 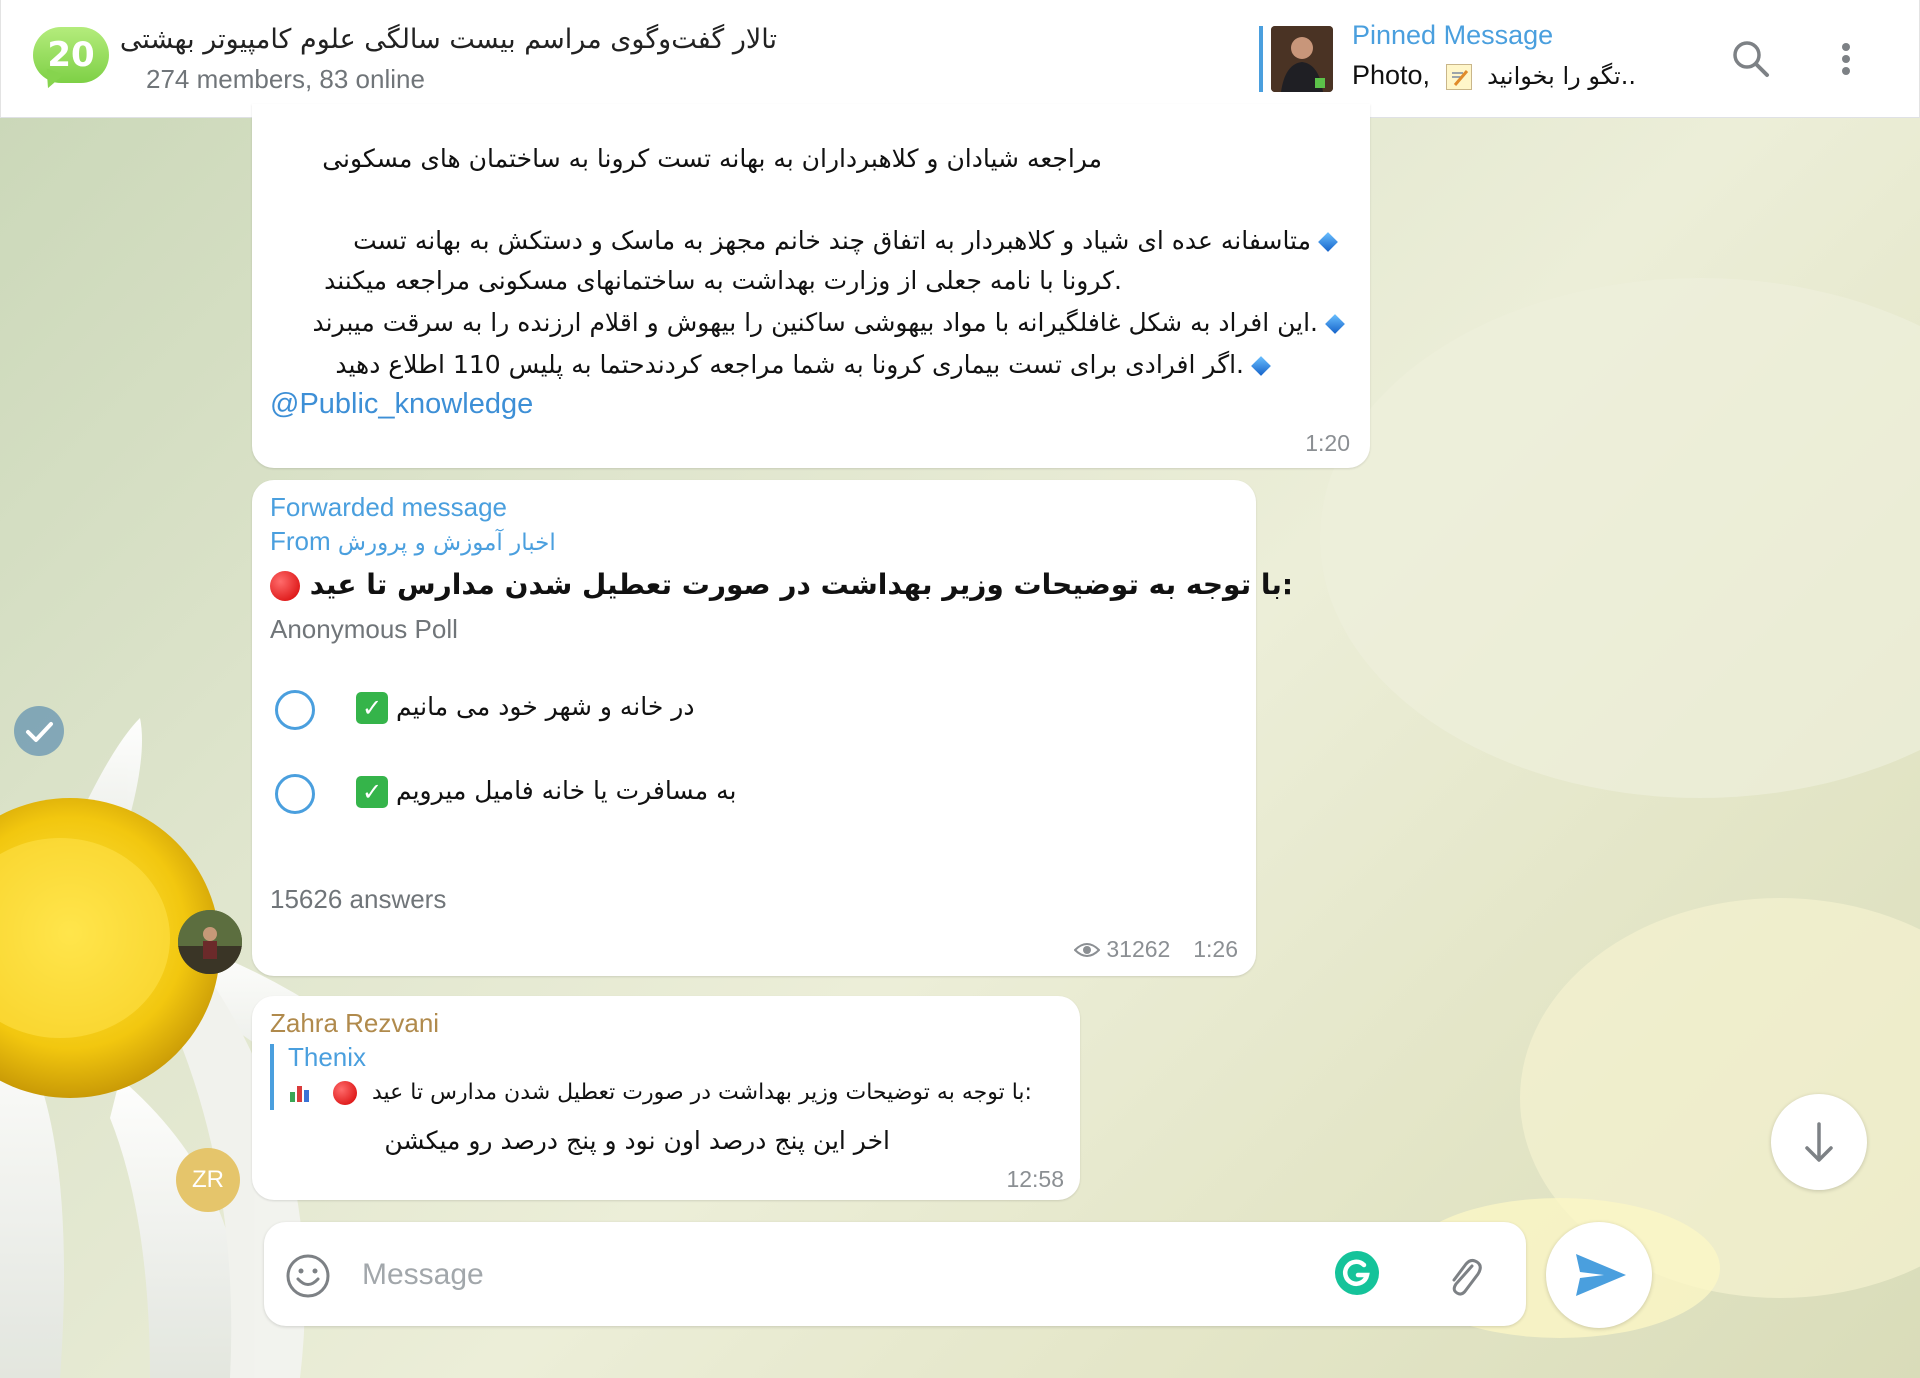 I want to click on pinned-preview: Photo, ..تگو را بخوانید, so click(x=1494, y=75).